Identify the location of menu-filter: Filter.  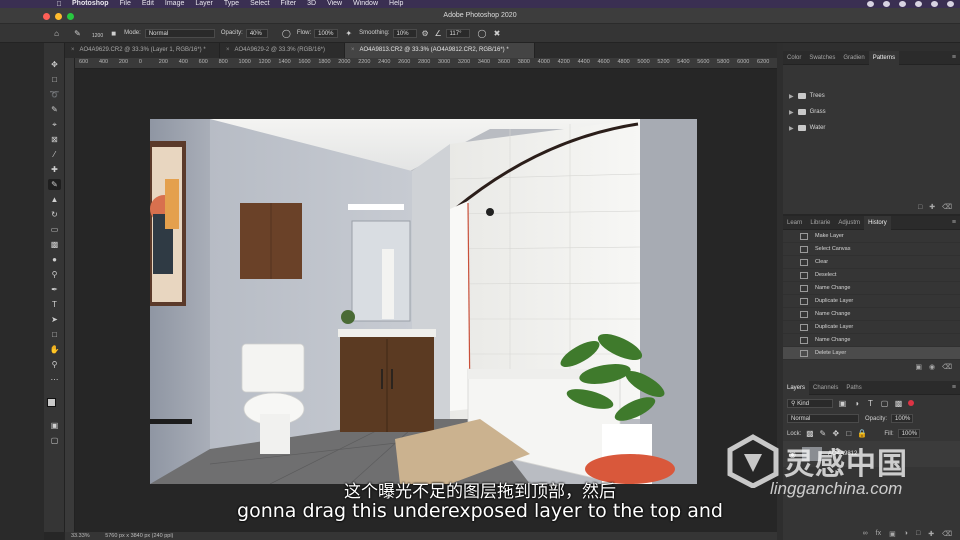
(289, 4).